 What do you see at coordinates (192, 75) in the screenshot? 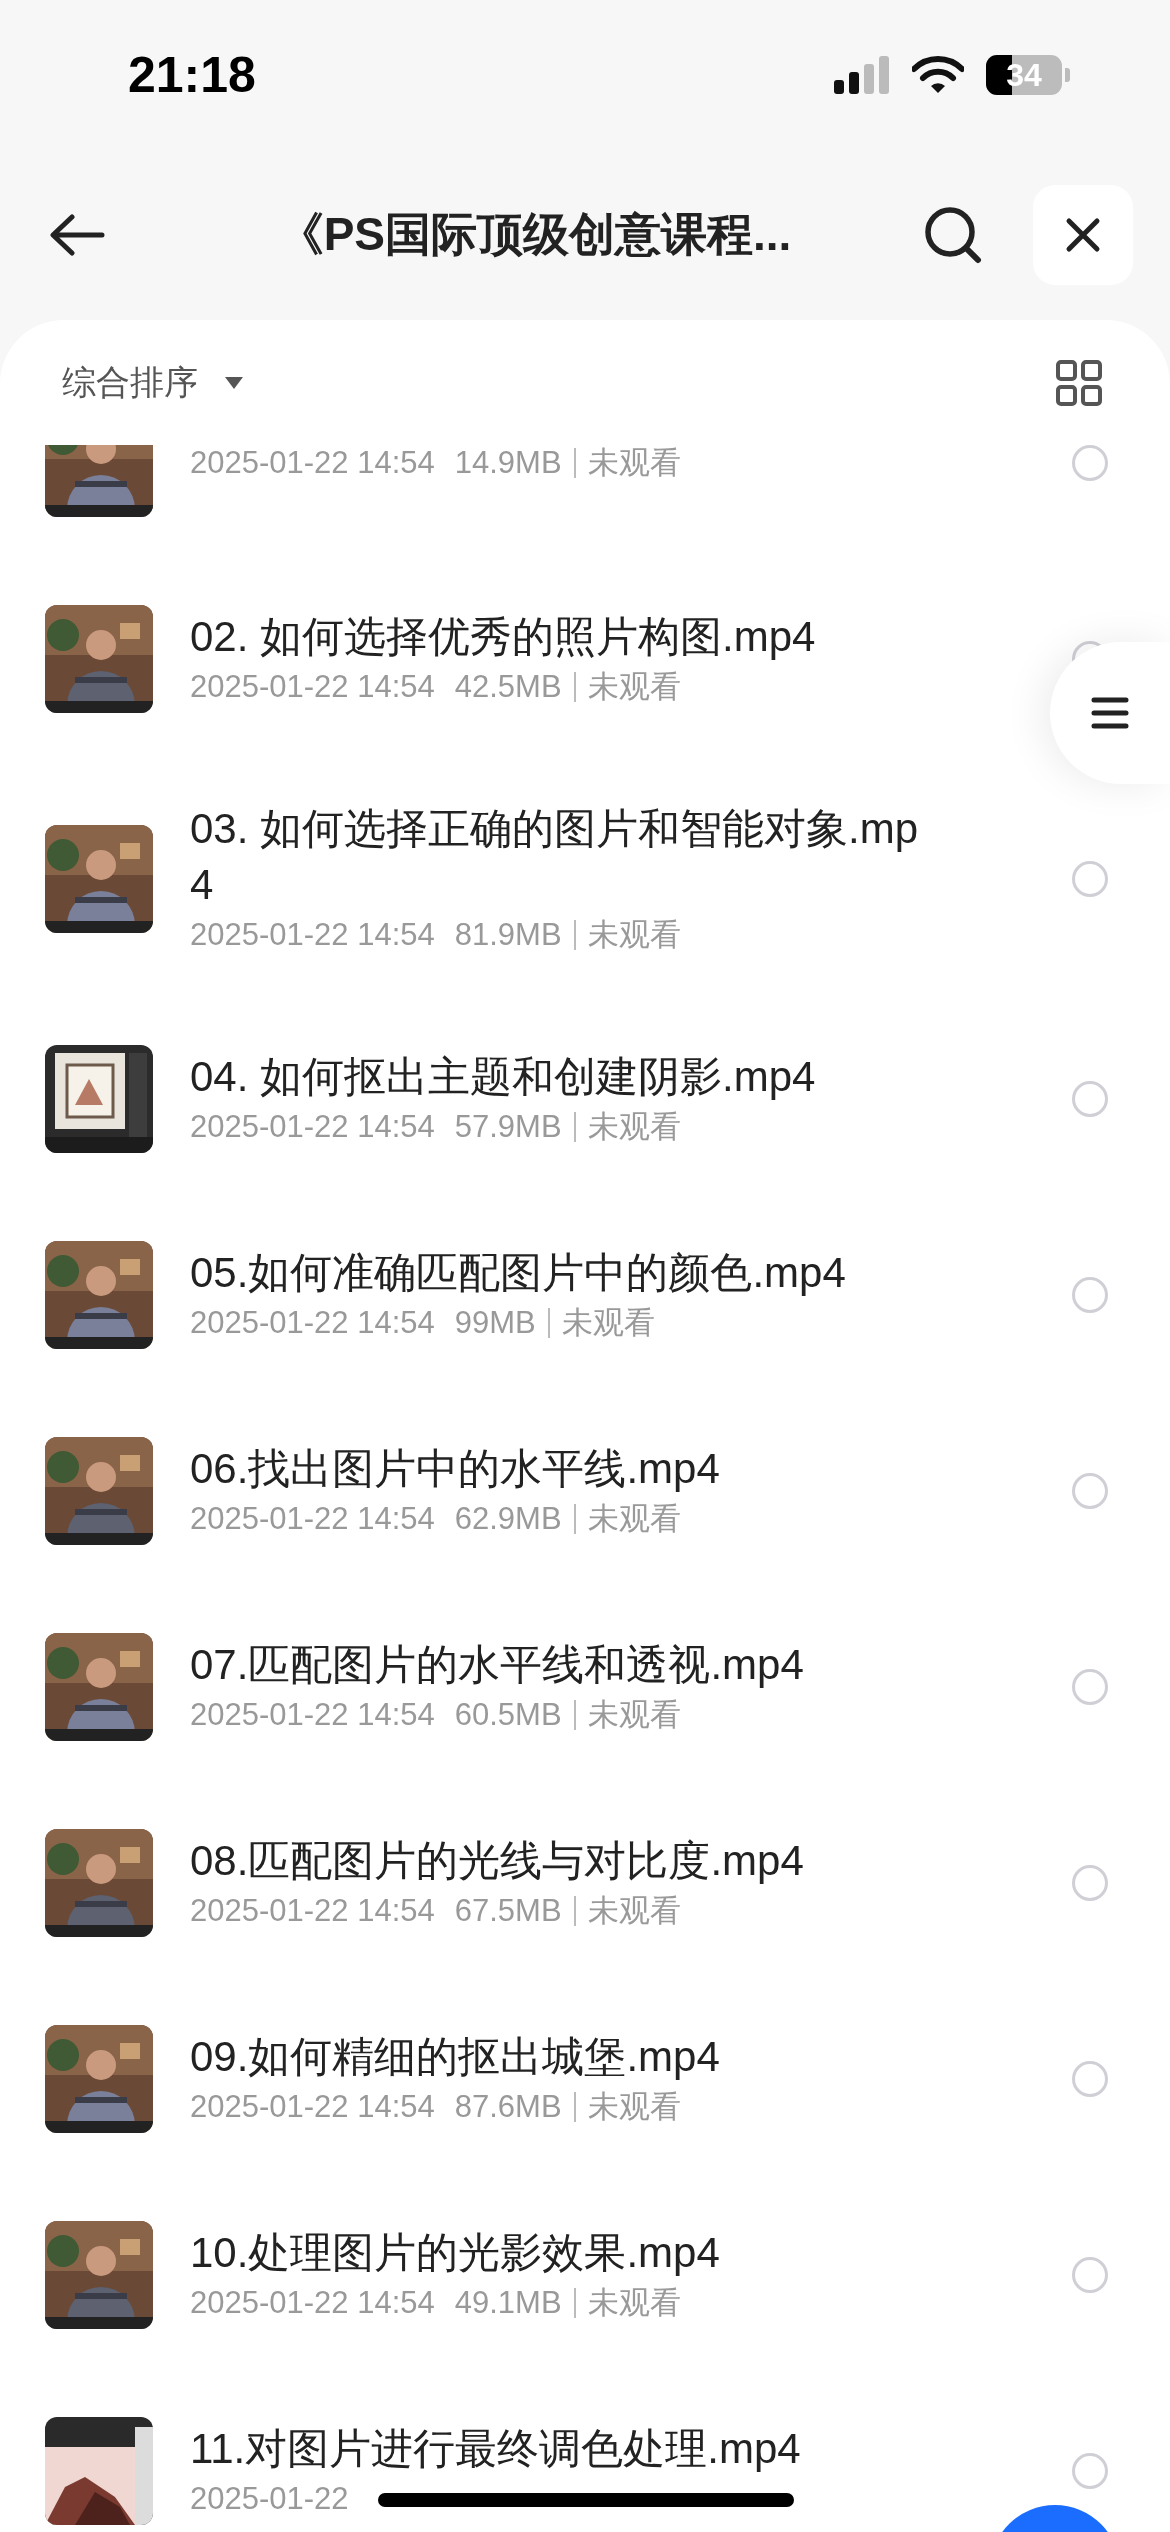
I see `status-time: 21:18` at bounding box center [192, 75].